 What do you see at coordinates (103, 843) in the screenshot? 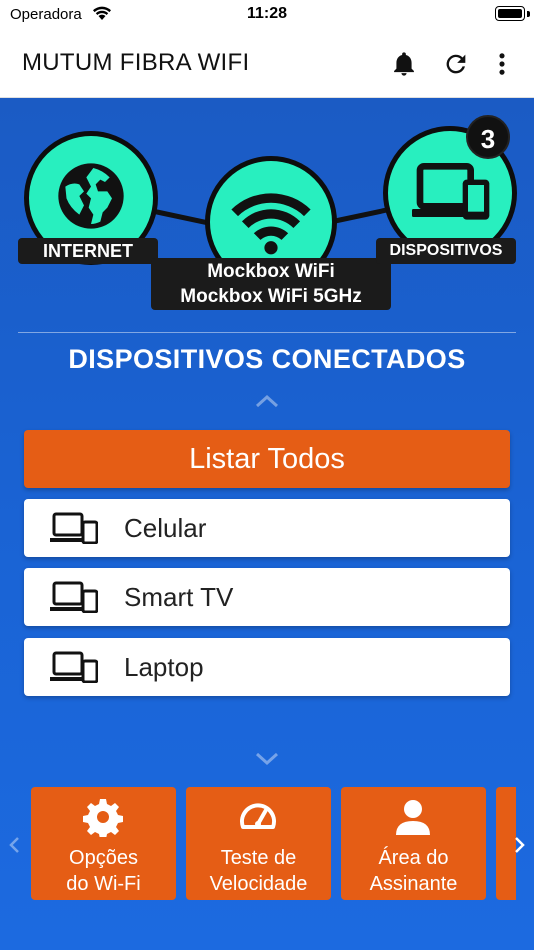
I see `wifi-options-tile: Opções do Wi-Fi` at bounding box center [103, 843].